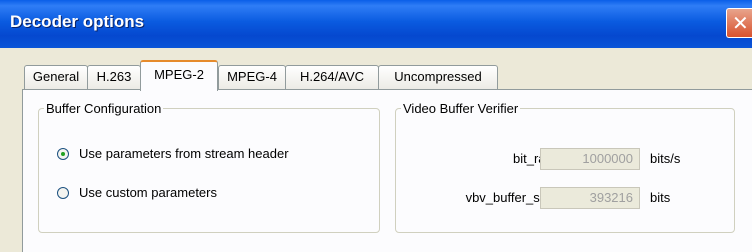 Image resolution: width=752 pixels, height=252 pixels. Describe the element at coordinates (104, 108) in the screenshot. I see `buffer-configuration-legend: Buffer Configuration` at that location.